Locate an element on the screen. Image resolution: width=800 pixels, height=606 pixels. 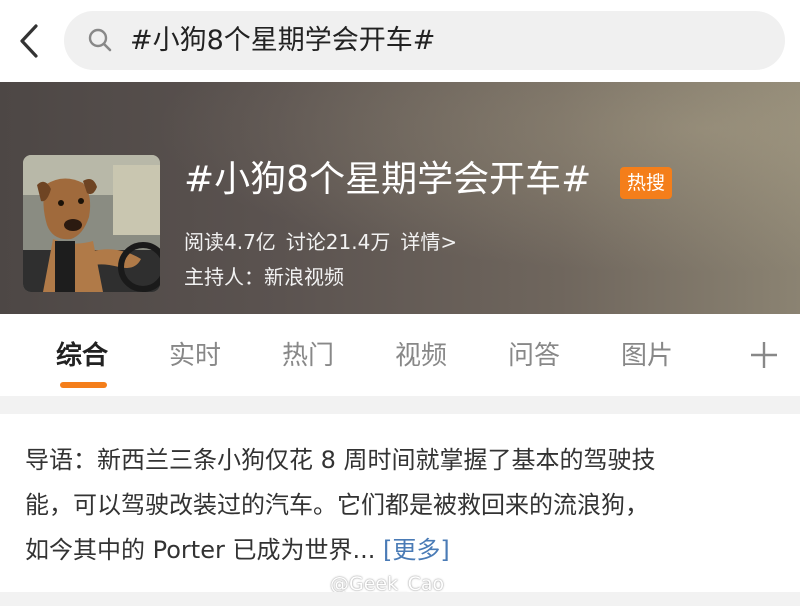
topic-thumbnail is located at coordinates (91, 223).